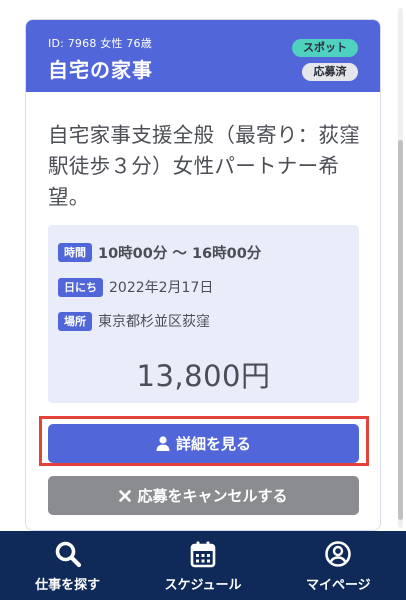  I want to click on time-value: 10時00分 〜 16時00分, so click(180, 253).